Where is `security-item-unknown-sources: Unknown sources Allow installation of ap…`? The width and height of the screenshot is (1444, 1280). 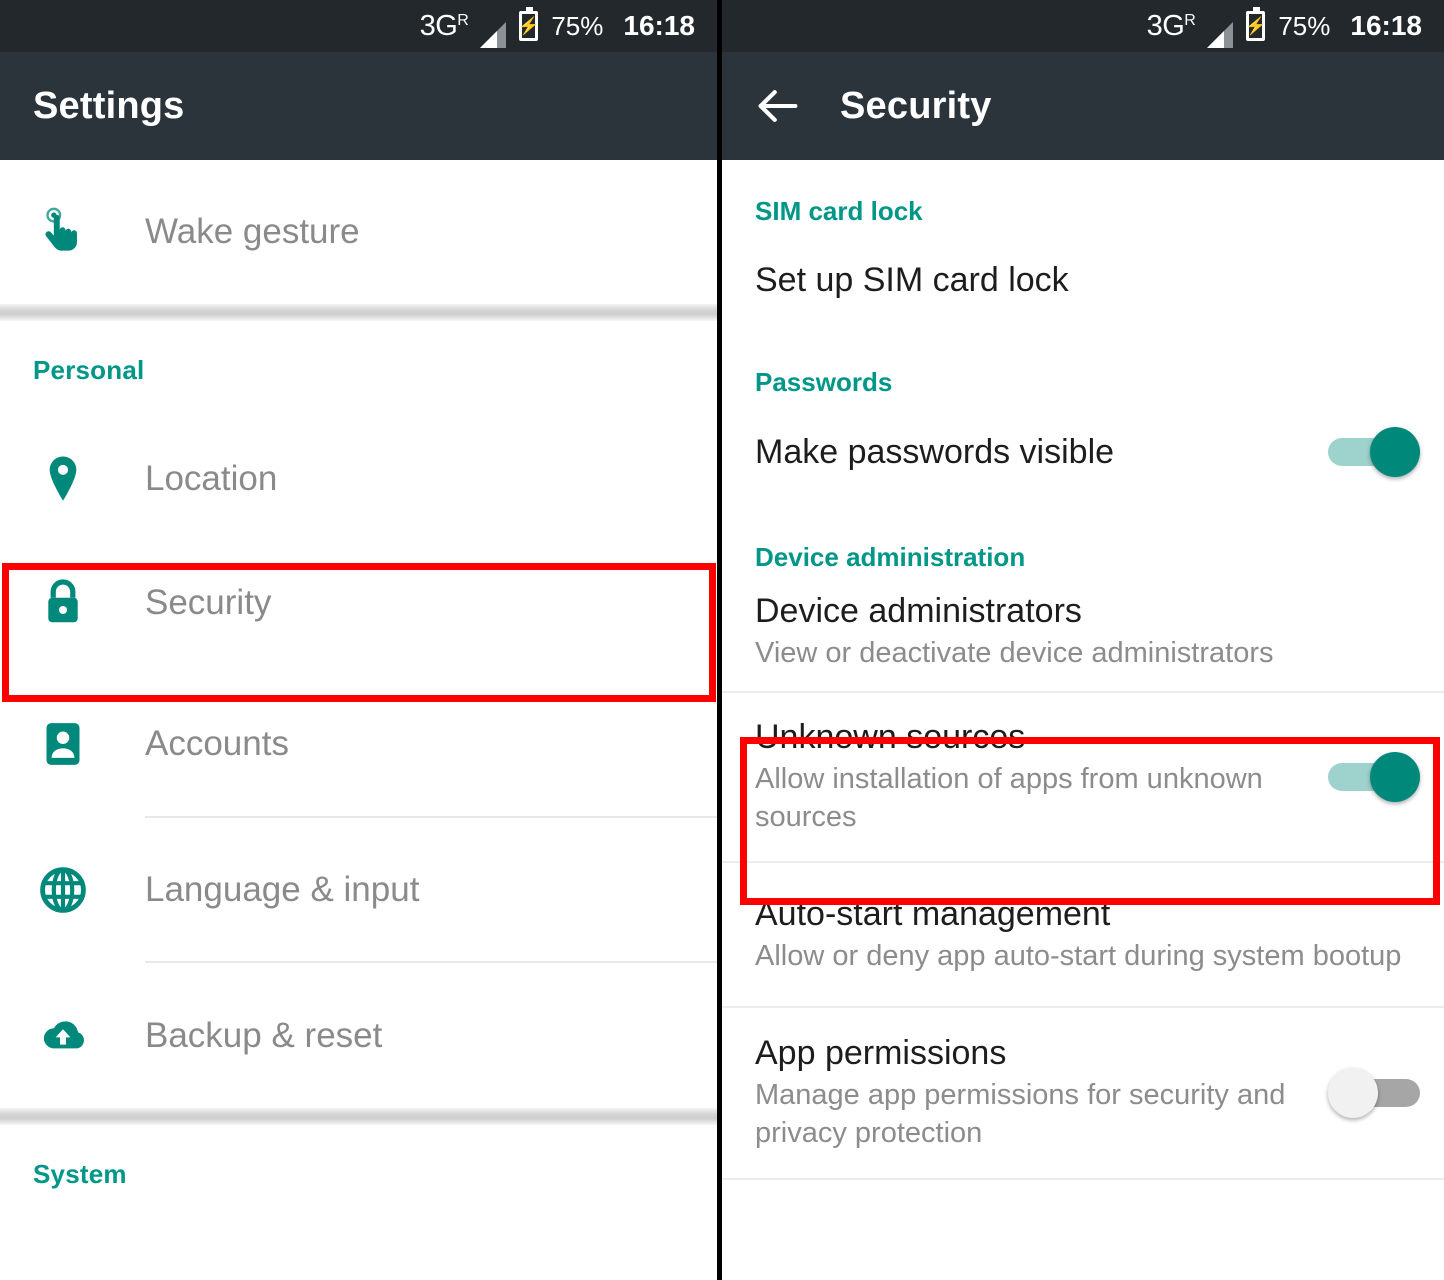
security-item-unknown-sources: Unknown sources Allow installation of ap… is located at coordinates (1083, 777).